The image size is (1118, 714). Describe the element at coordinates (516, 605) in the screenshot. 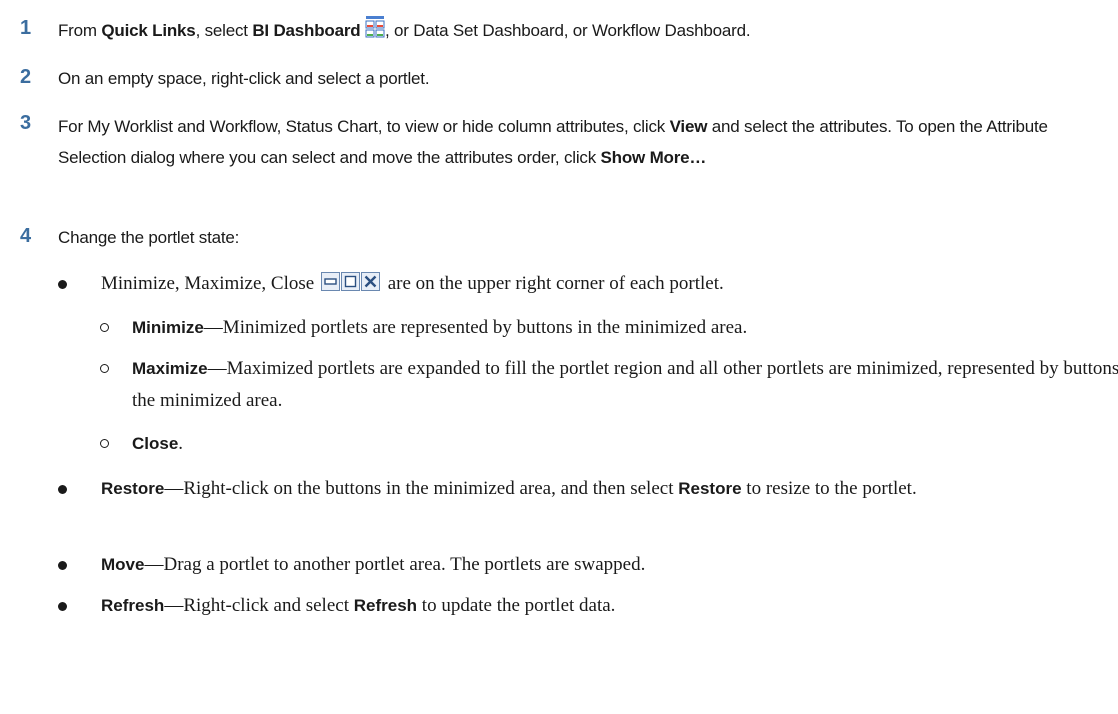

I see `refresh-description-end: to update the portlet data.` at that location.